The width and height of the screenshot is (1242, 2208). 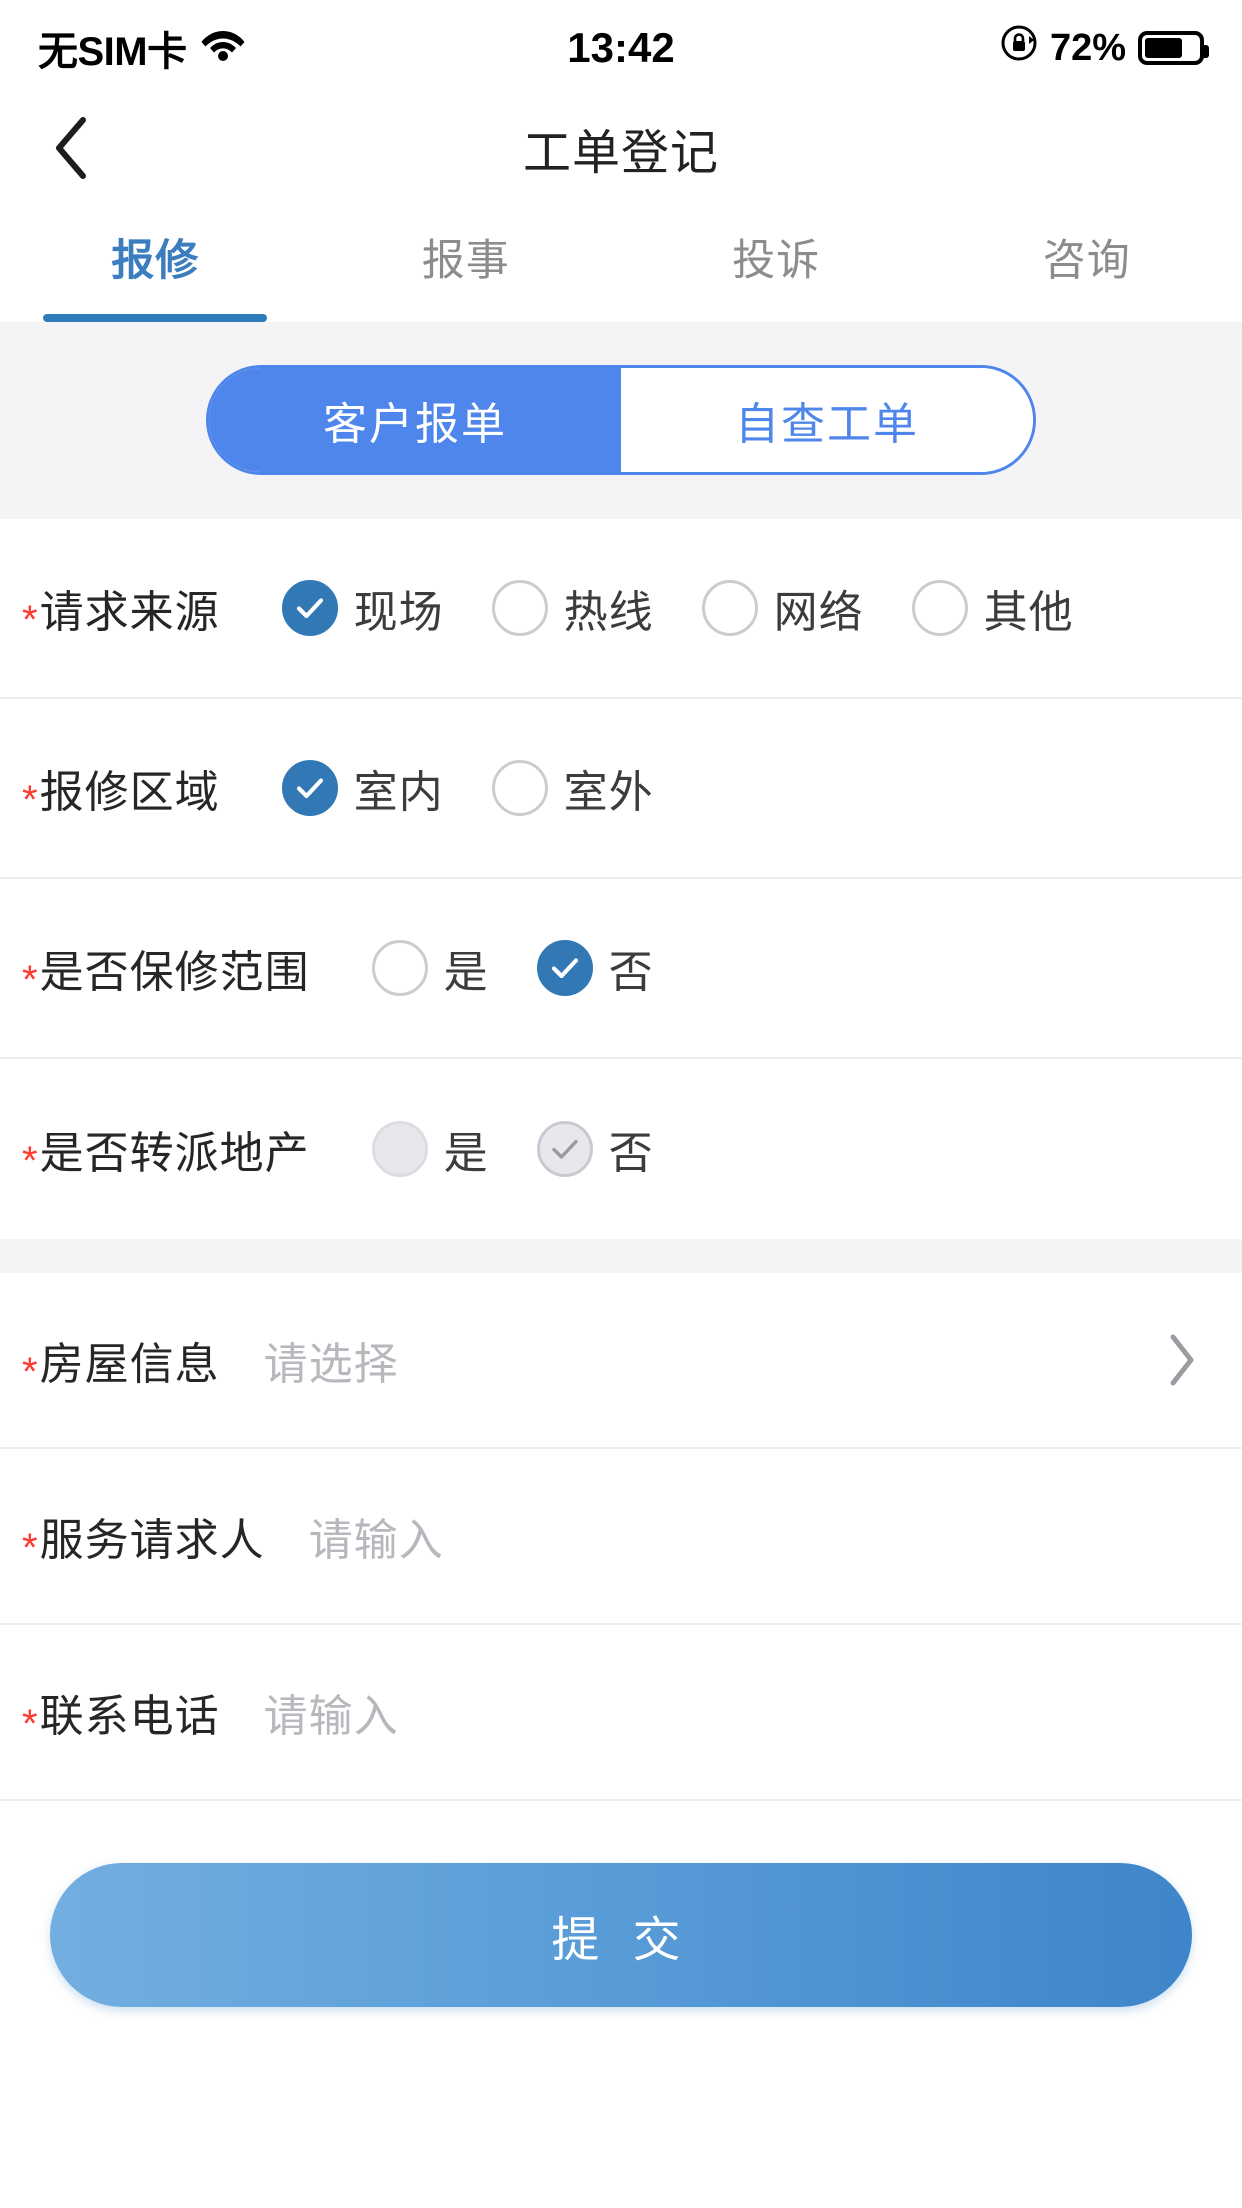 What do you see at coordinates (595, 1149) in the screenshot?
I see `radio-option-transfer-no: 否` at bounding box center [595, 1149].